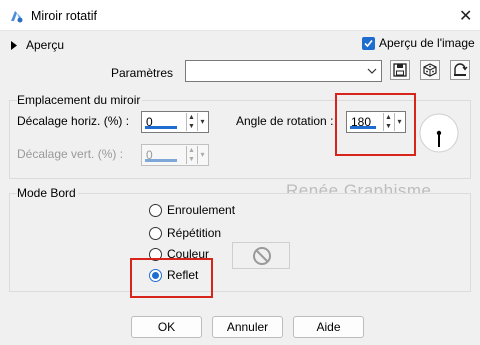  Describe the element at coordinates (201, 210) in the screenshot. I see `radio-label: Enroulement` at that location.